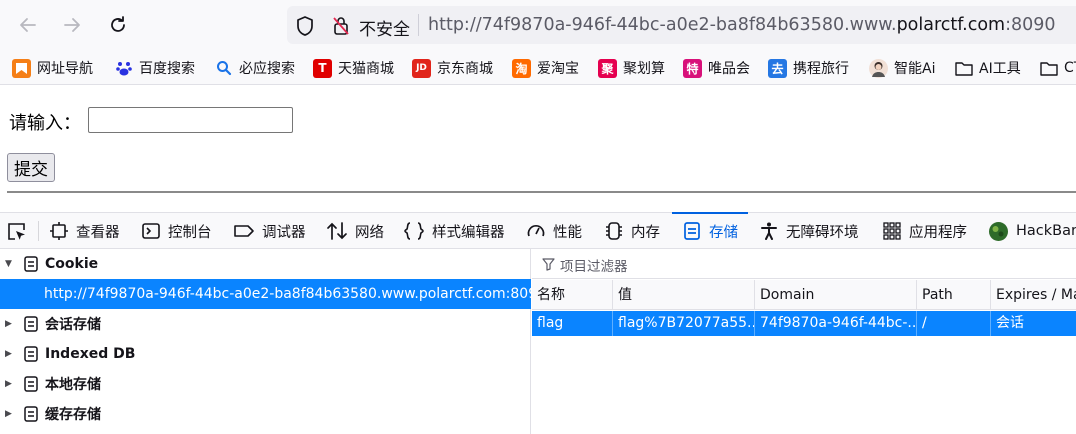 Image resolution: width=1076 pixels, height=434 pixels. What do you see at coordinates (190, 120) in the screenshot?
I see `text-input` at bounding box center [190, 120].